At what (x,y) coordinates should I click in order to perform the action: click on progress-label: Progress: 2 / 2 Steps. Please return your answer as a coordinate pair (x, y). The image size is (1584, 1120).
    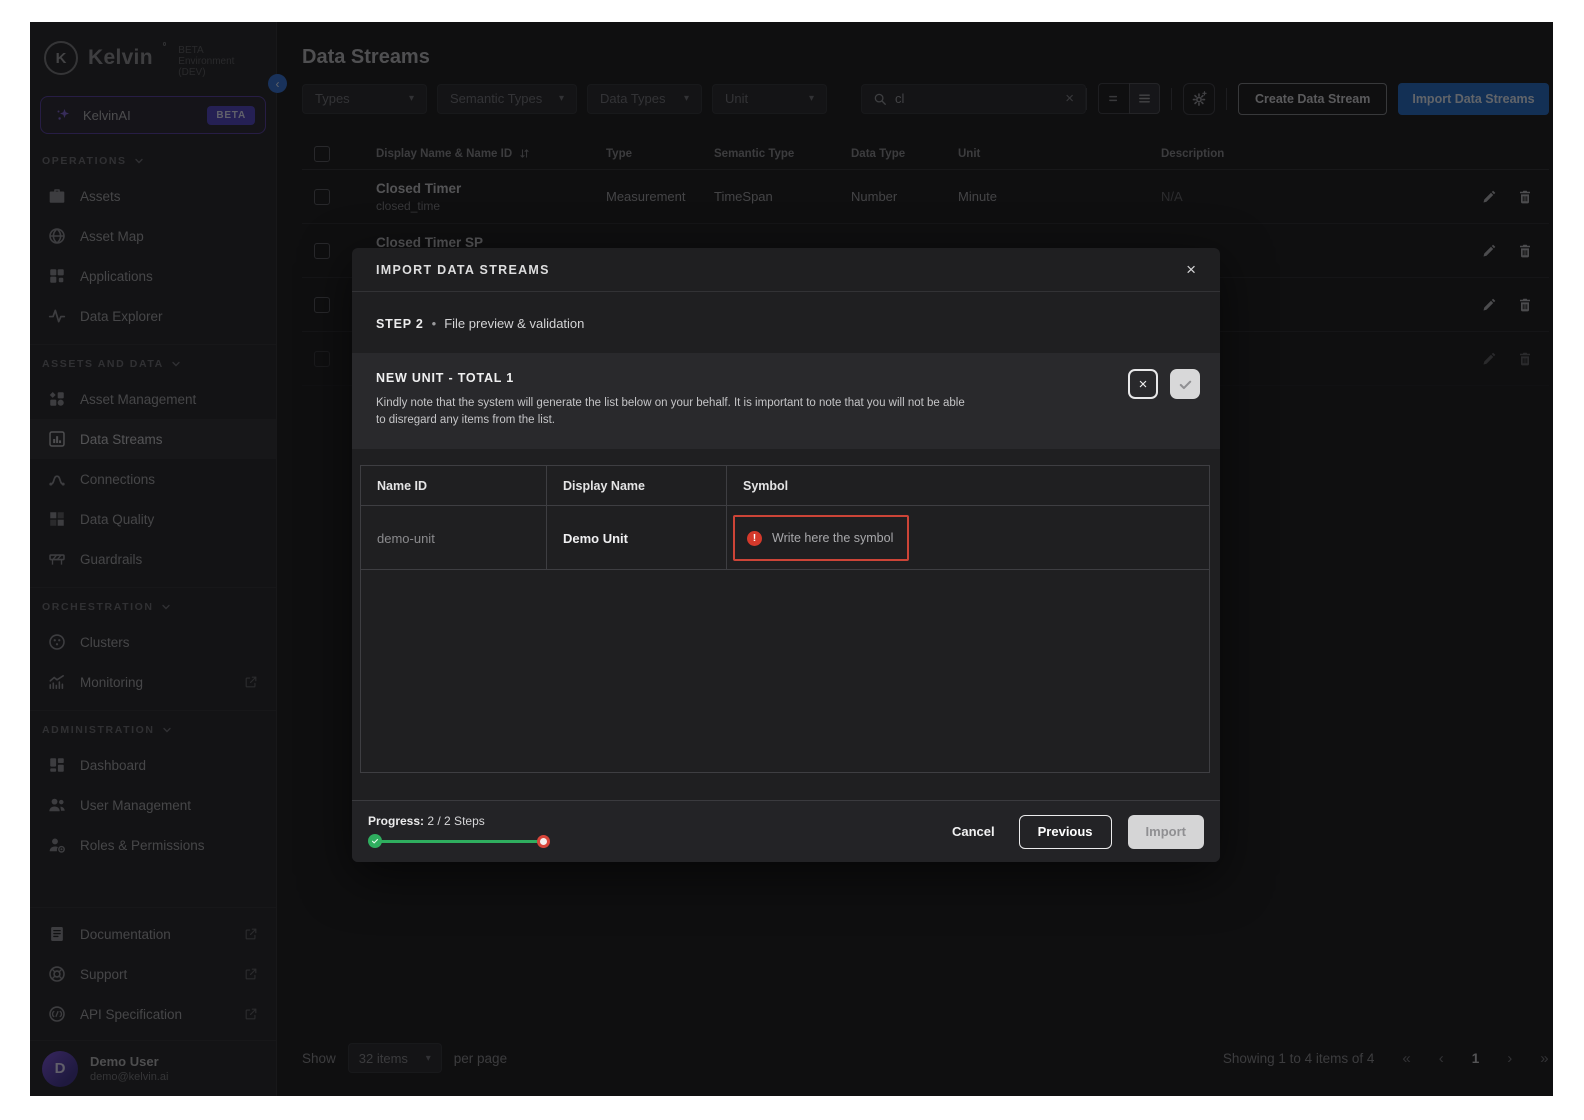
    Looking at the image, I should click on (459, 821).